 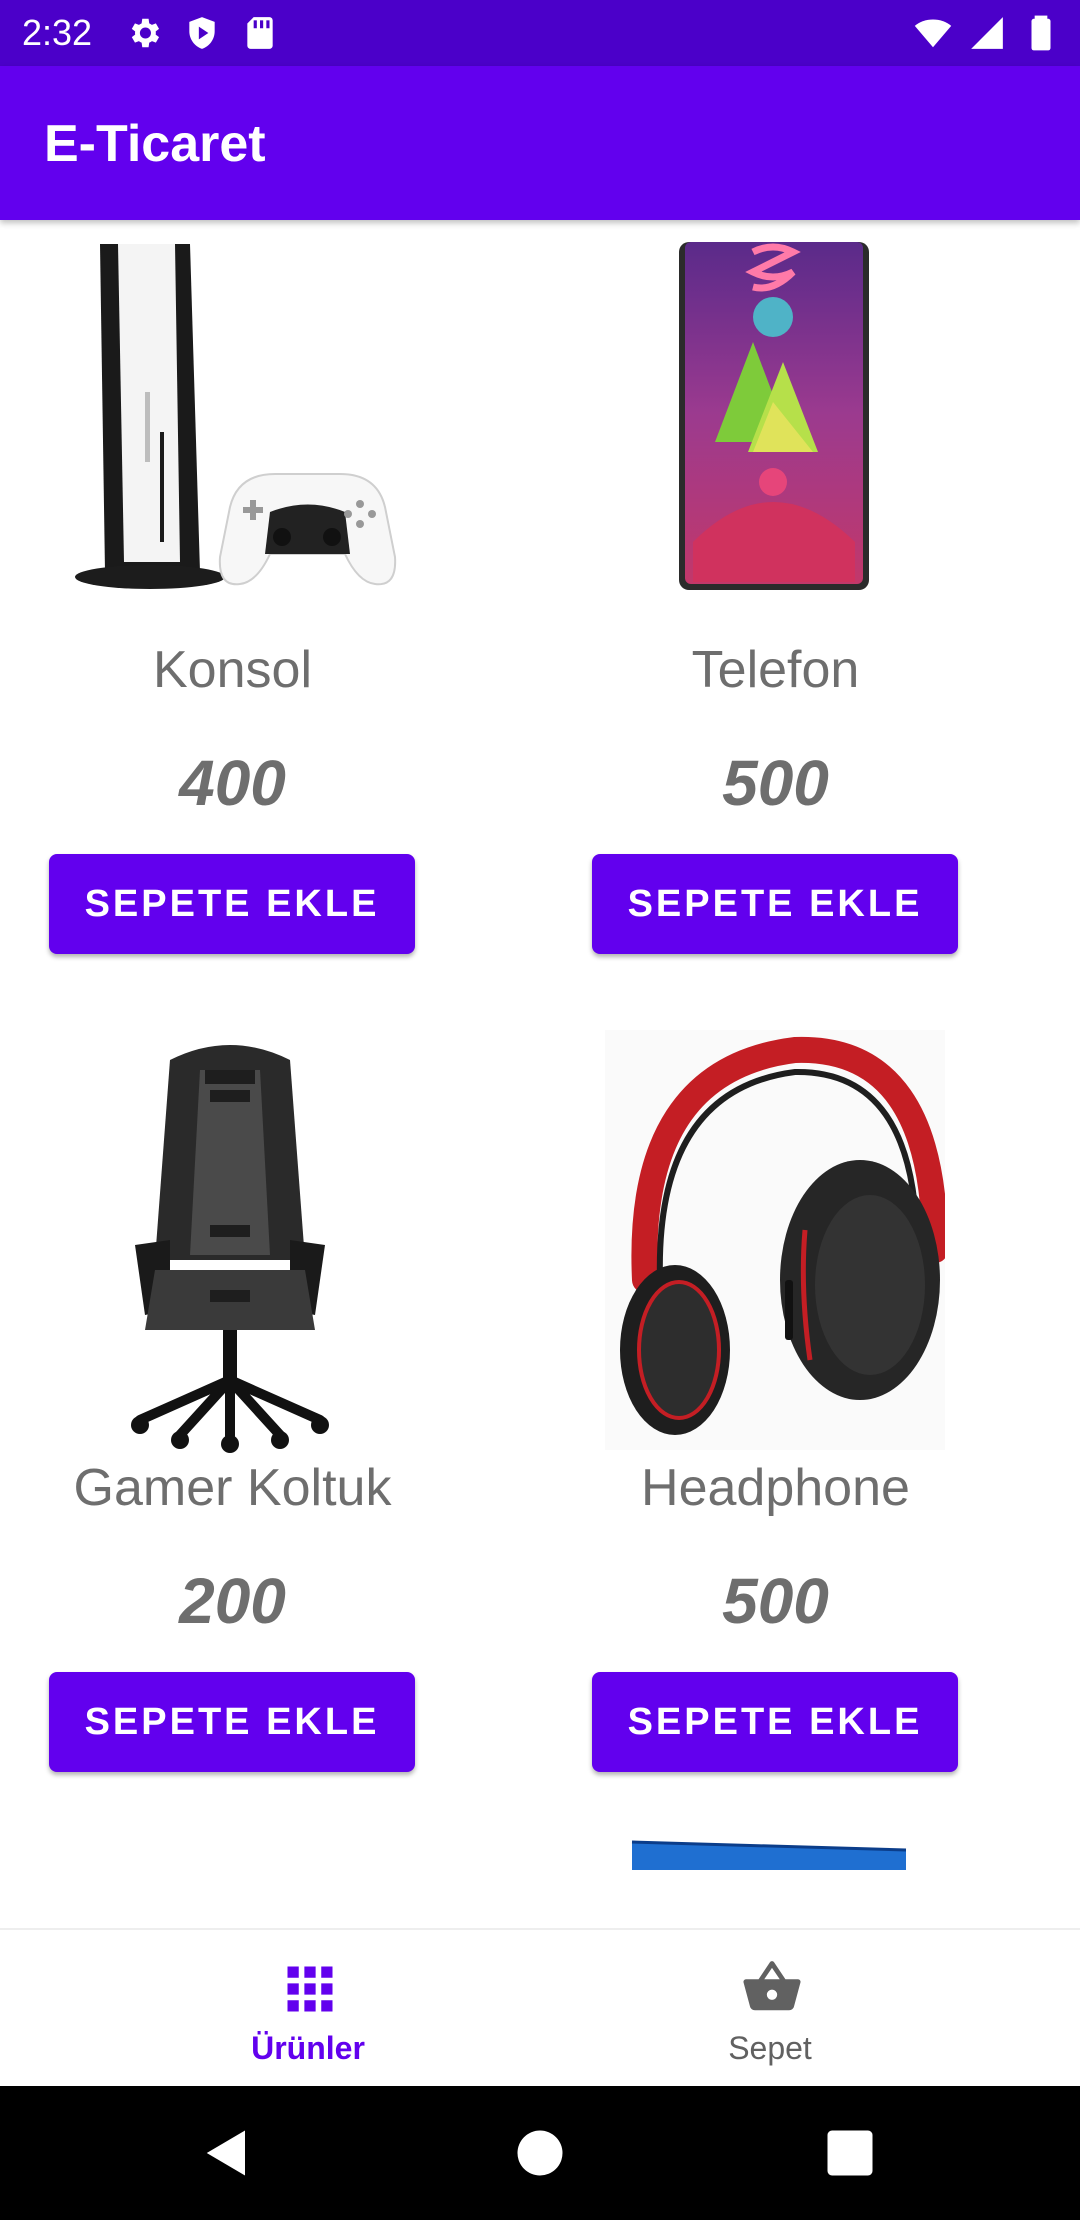 I want to click on app-bar: E-Ticaret, so click(x=540, y=143).